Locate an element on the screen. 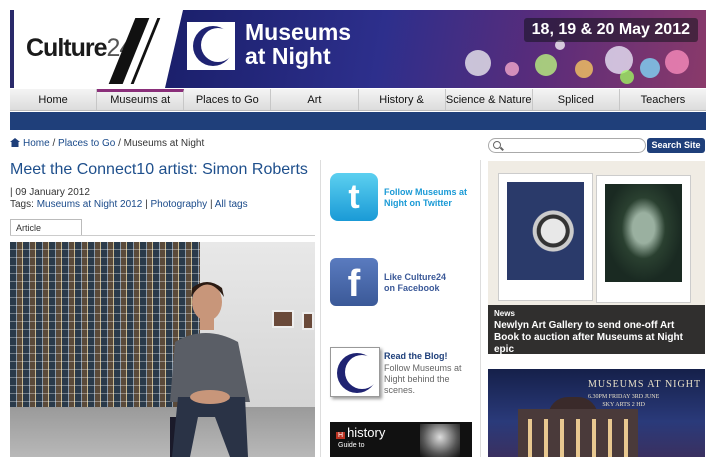 The width and height of the screenshot is (715, 457). promo-details: 6.30PM FRIDAY 3RD JUNE SKY ARTS 2 HD is located at coordinates (624, 401).